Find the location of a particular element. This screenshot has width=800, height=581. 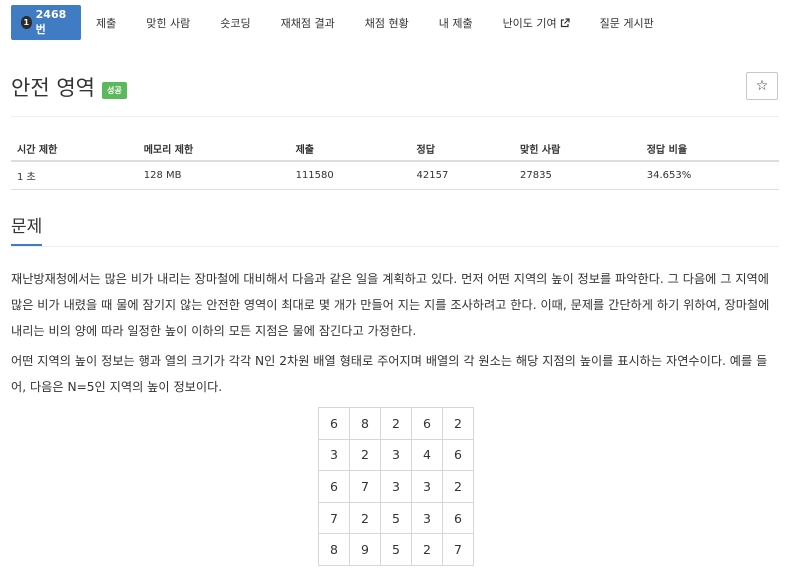

status-badge: 성공 is located at coordinates (114, 90).